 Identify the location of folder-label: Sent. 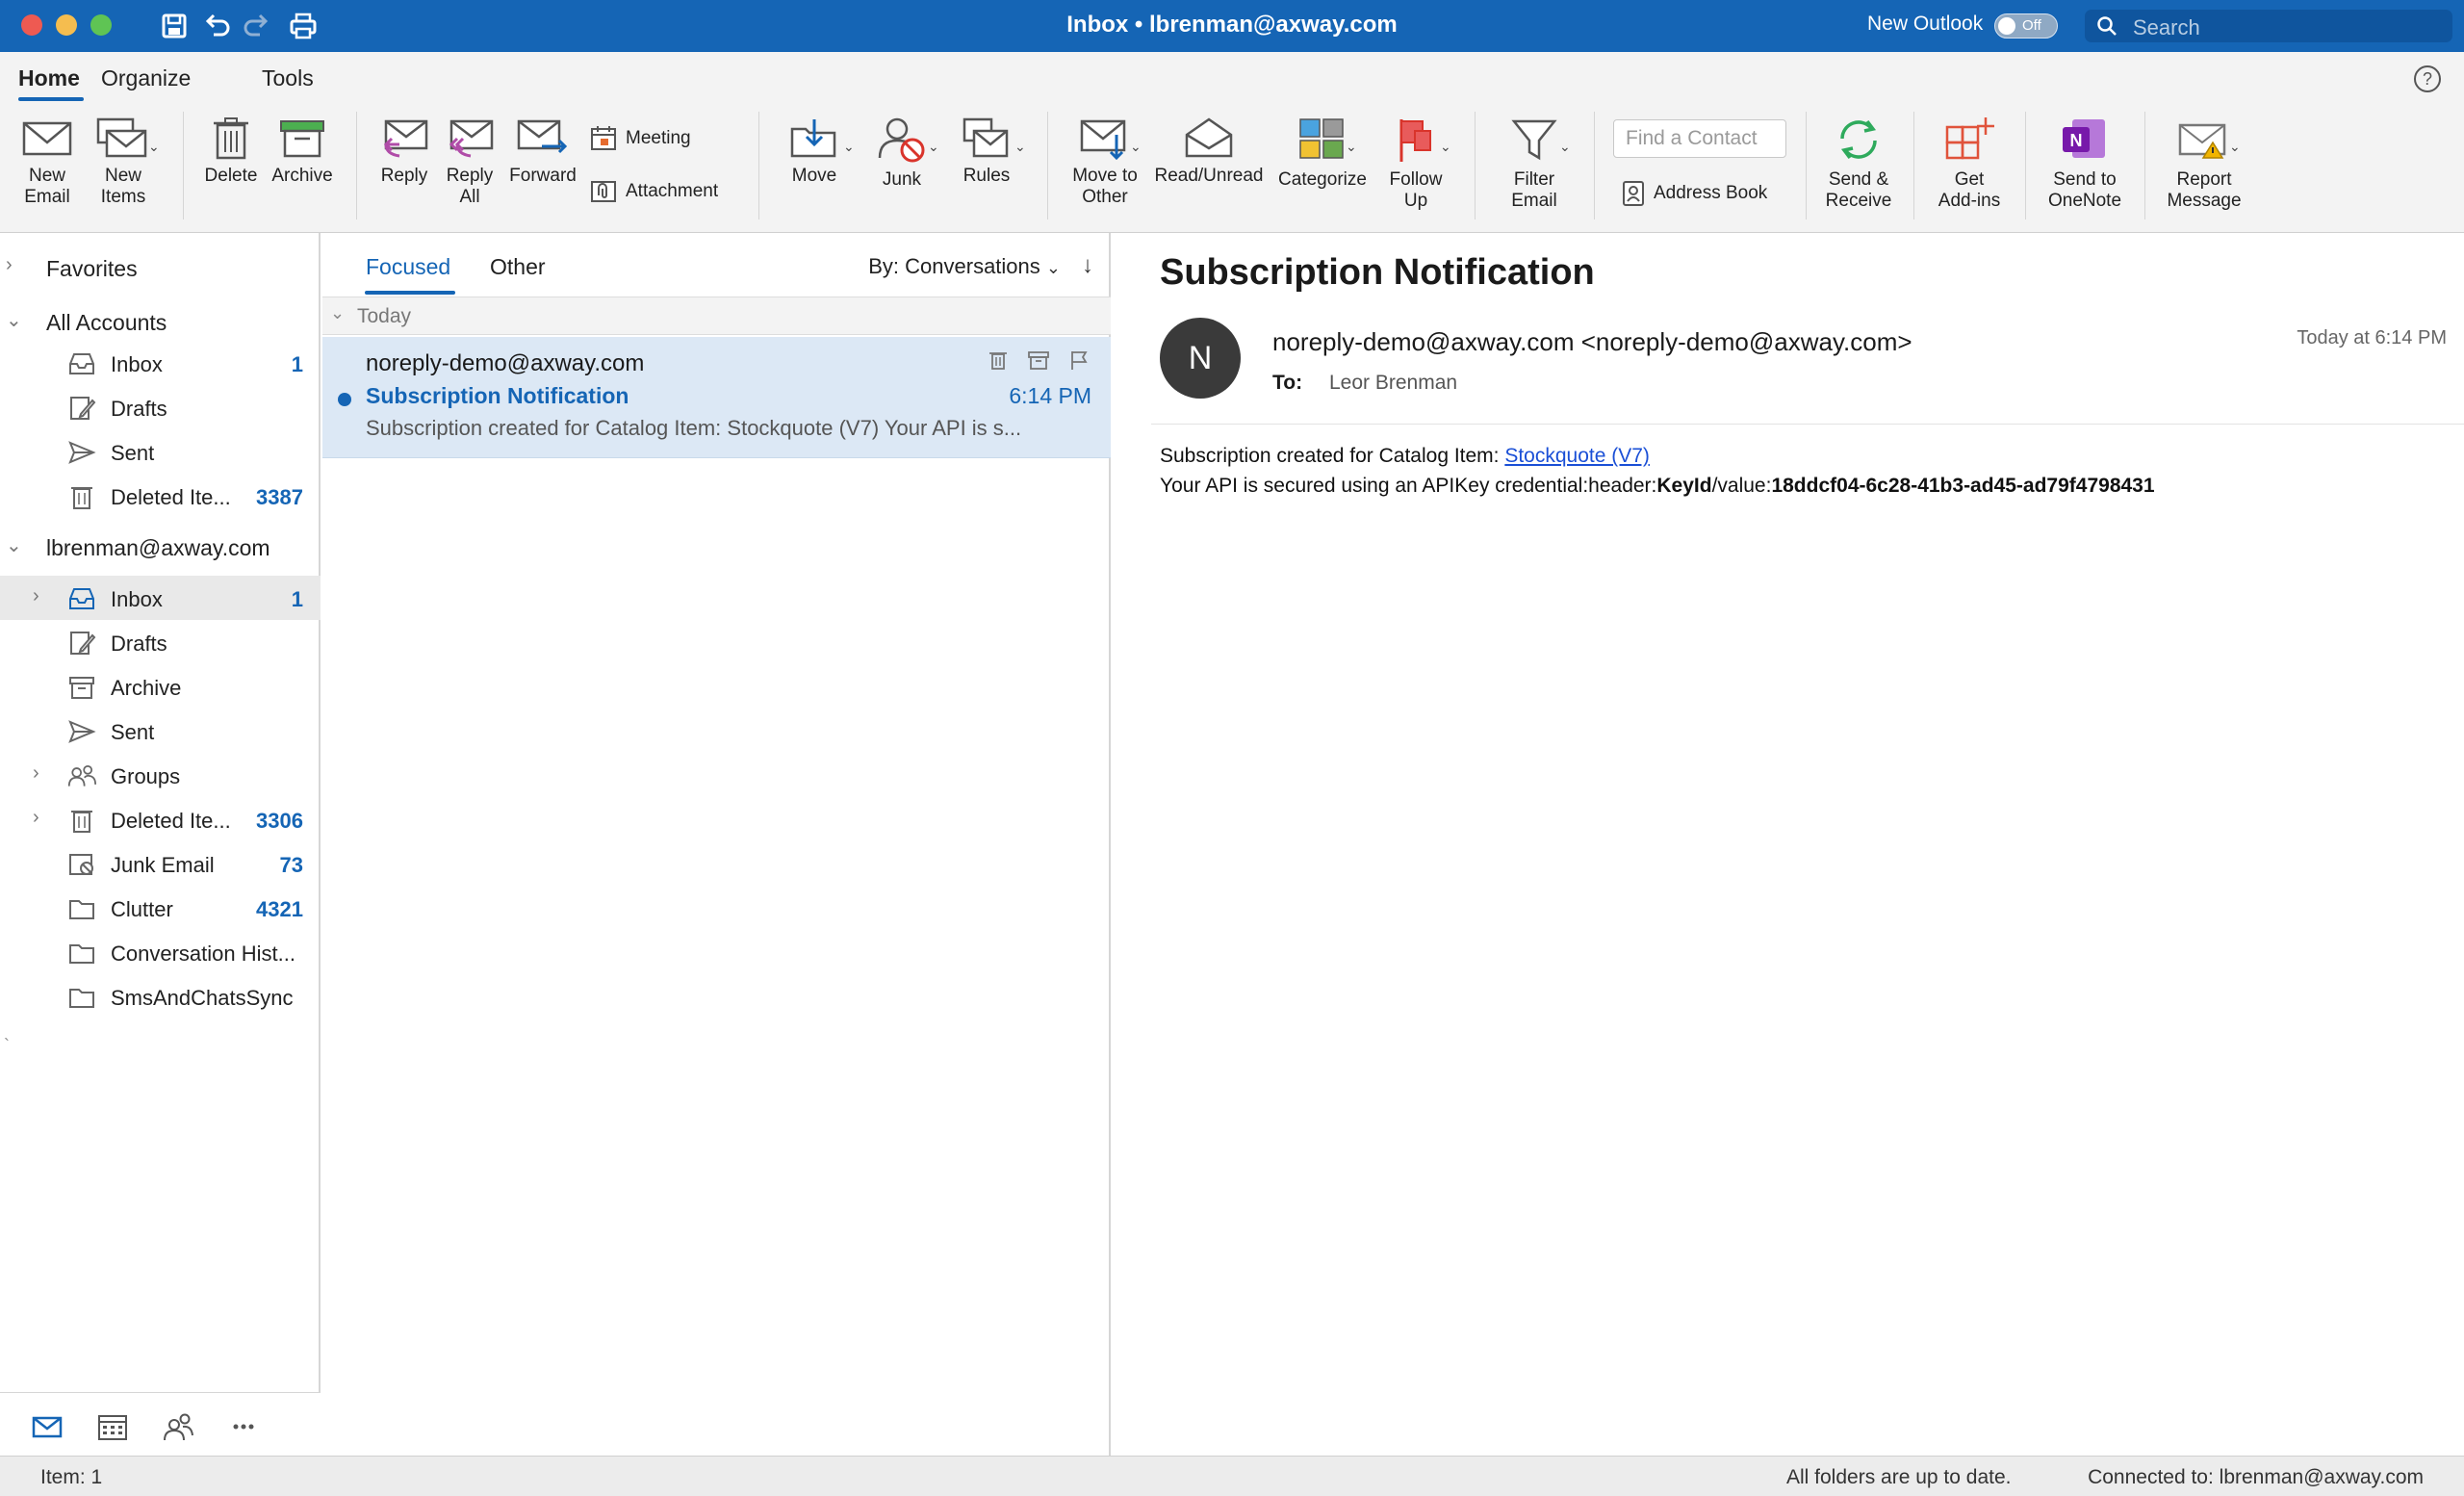
(133, 732).